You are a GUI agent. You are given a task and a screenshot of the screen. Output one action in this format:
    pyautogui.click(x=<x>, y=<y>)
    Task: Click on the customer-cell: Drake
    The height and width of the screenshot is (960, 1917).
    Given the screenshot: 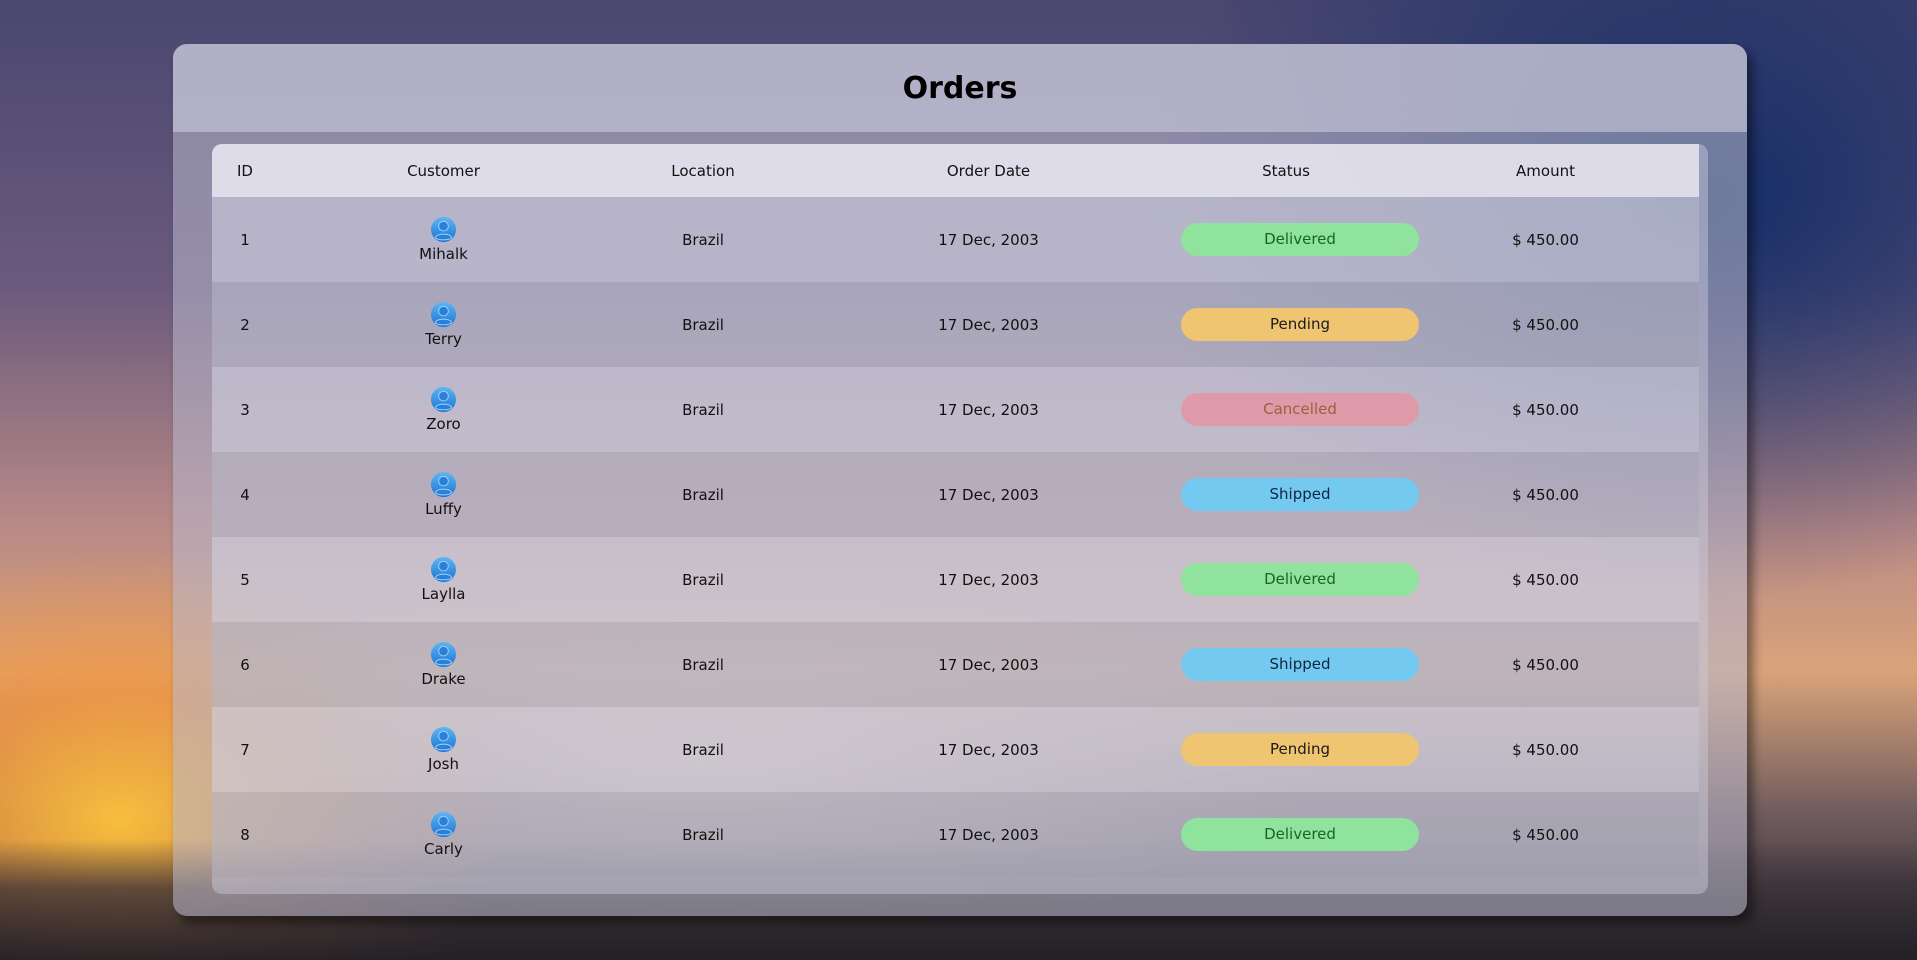 What is the action you would take?
    pyautogui.click(x=443, y=664)
    